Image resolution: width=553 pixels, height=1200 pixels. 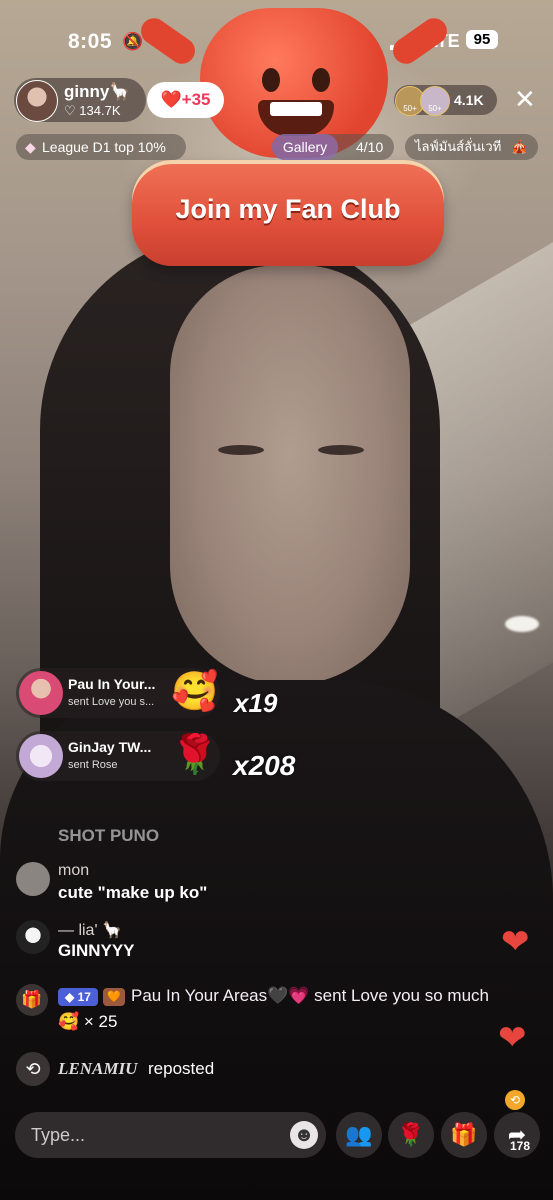 I want to click on explore-live-chip: ไลฟ์มันส์ลั่นเวที 🎪, so click(x=471, y=147).